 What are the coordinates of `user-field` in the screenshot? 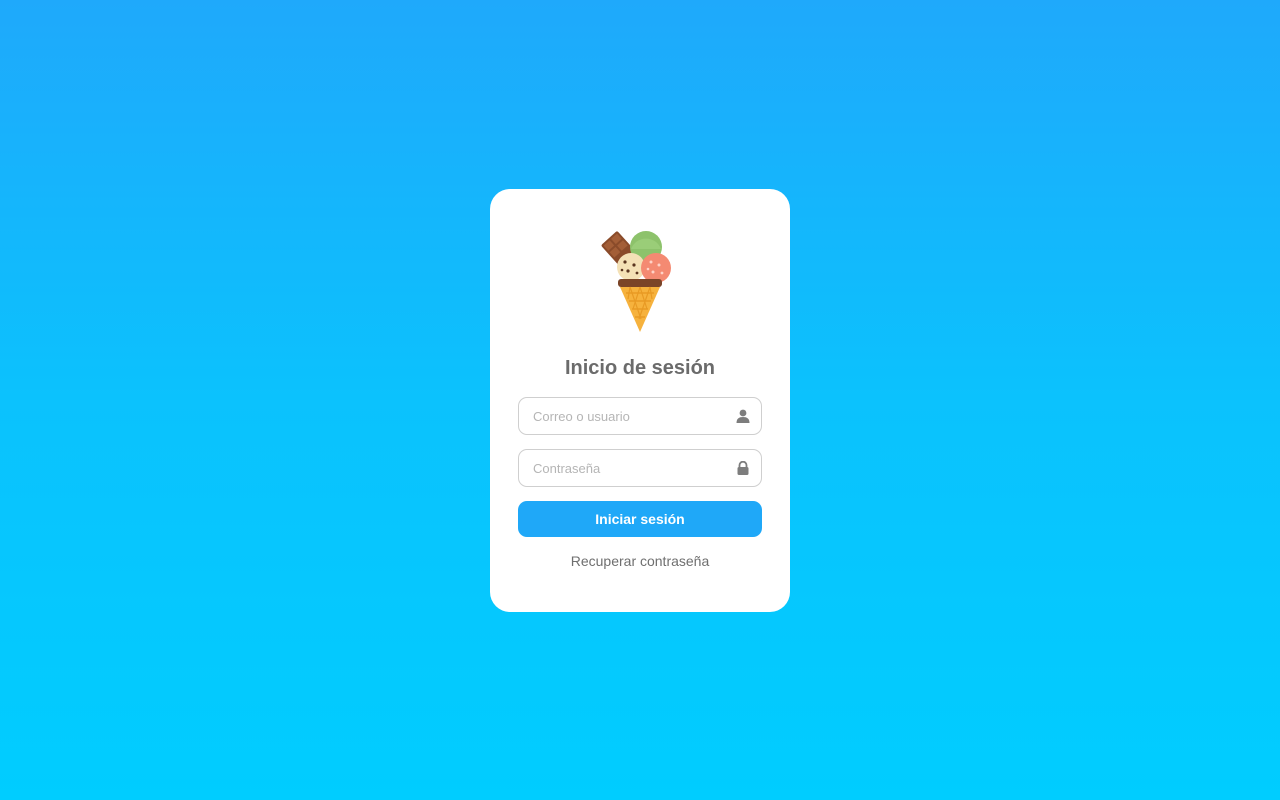 It's located at (640, 416).